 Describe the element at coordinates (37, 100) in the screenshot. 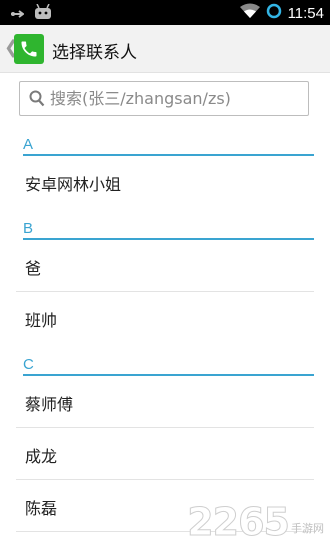

I see `search-icon` at that location.